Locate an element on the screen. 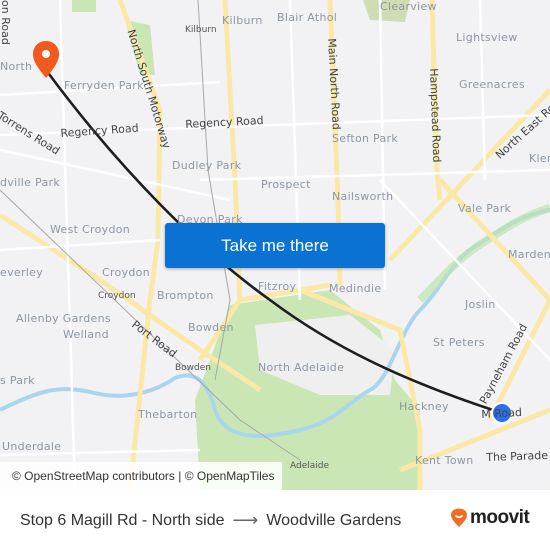  suburb-label: North Adelaide is located at coordinates (301, 367).